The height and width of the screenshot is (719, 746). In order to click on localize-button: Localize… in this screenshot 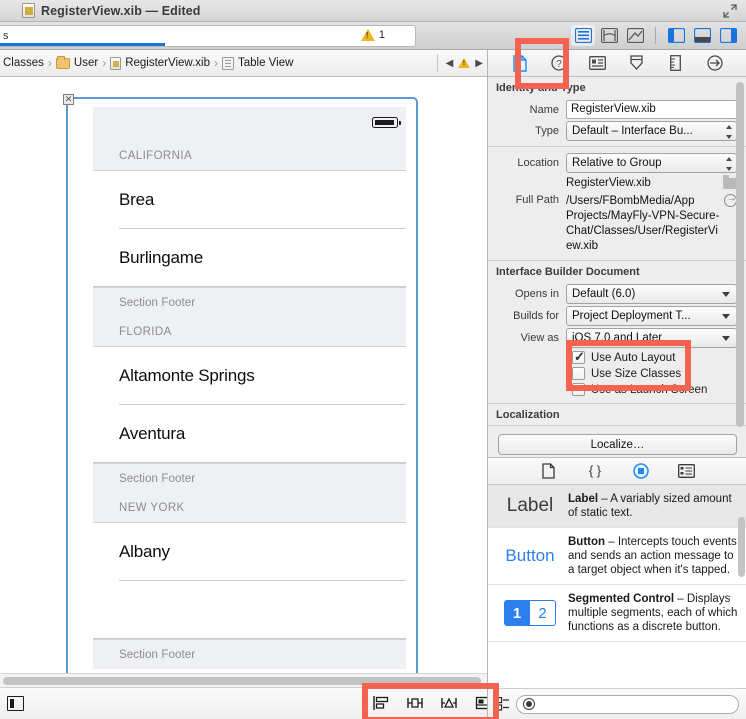, I will do `click(617, 444)`.